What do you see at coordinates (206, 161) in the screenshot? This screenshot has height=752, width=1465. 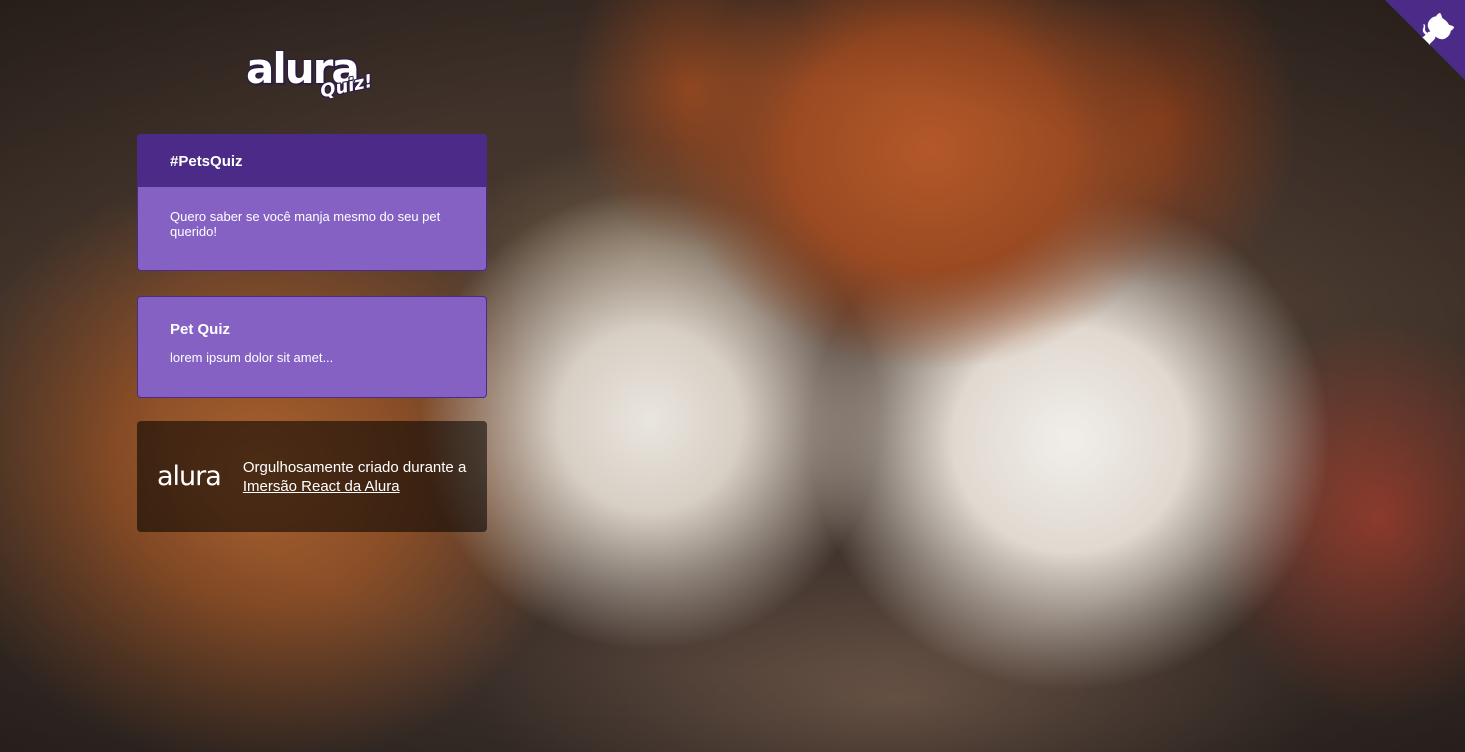 I see `widget-title: #PetsQuiz` at bounding box center [206, 161].